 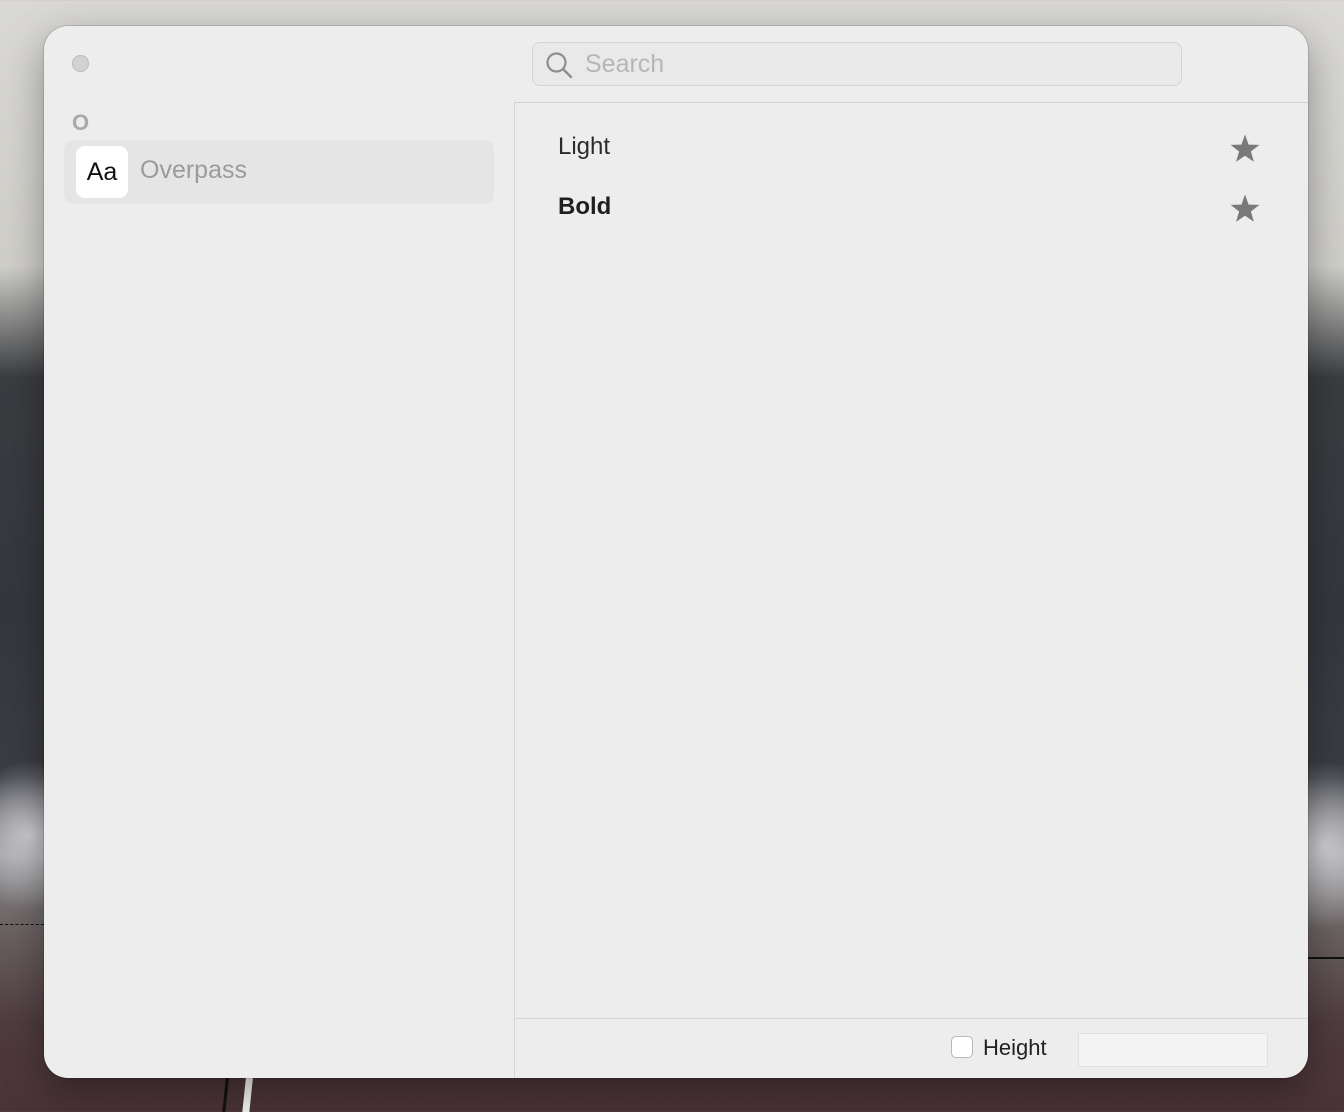 I want to click on font-preview-icon: Aa, so click(x=102, y=172).